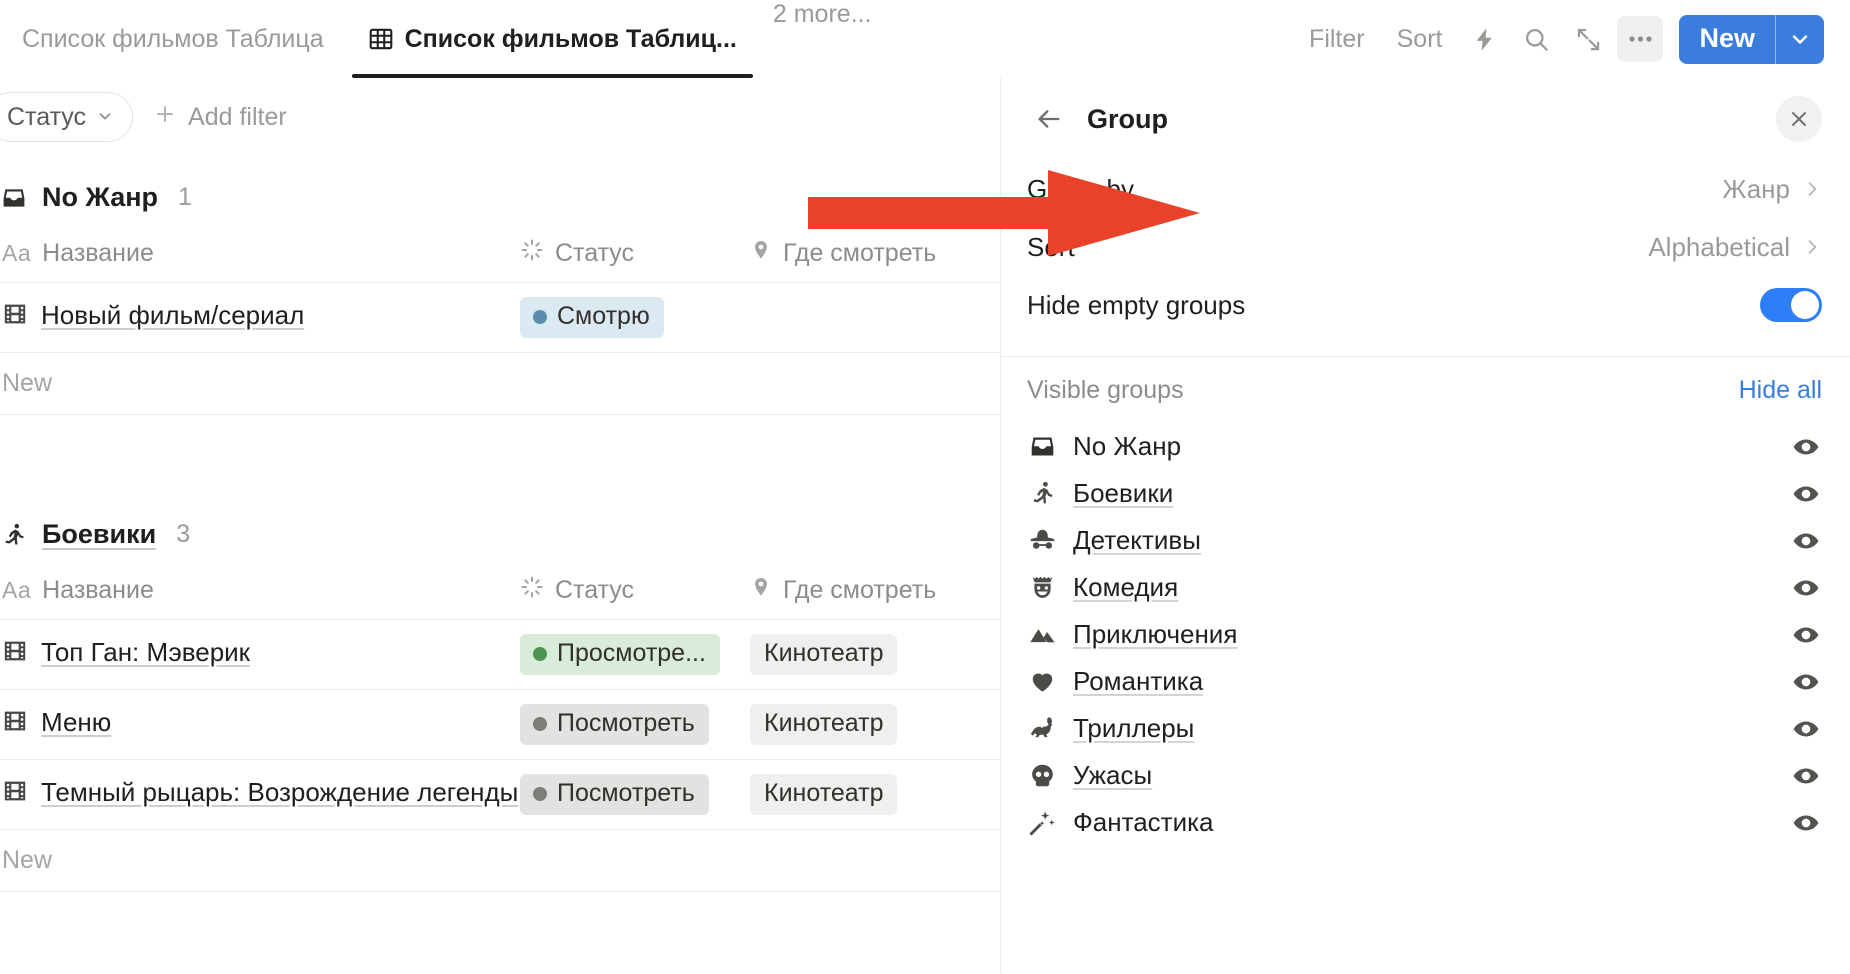 The width and height of the screenshot is (1850, 974). Describe the element at coordinates (1812, 189) in the screenshot. I see `chevron-right-icon` at that location.